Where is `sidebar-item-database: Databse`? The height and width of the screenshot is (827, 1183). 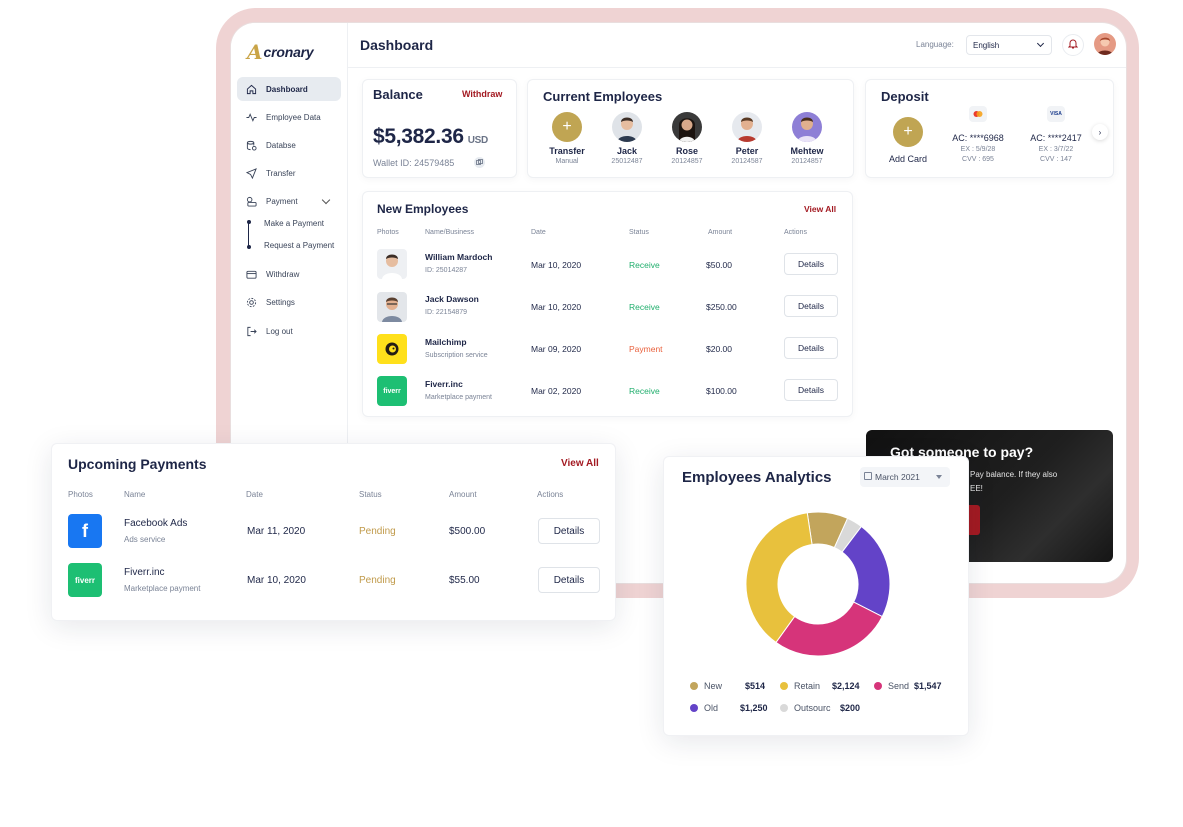 sidebar-item-database: Databse is located at coordinates (289, 145).